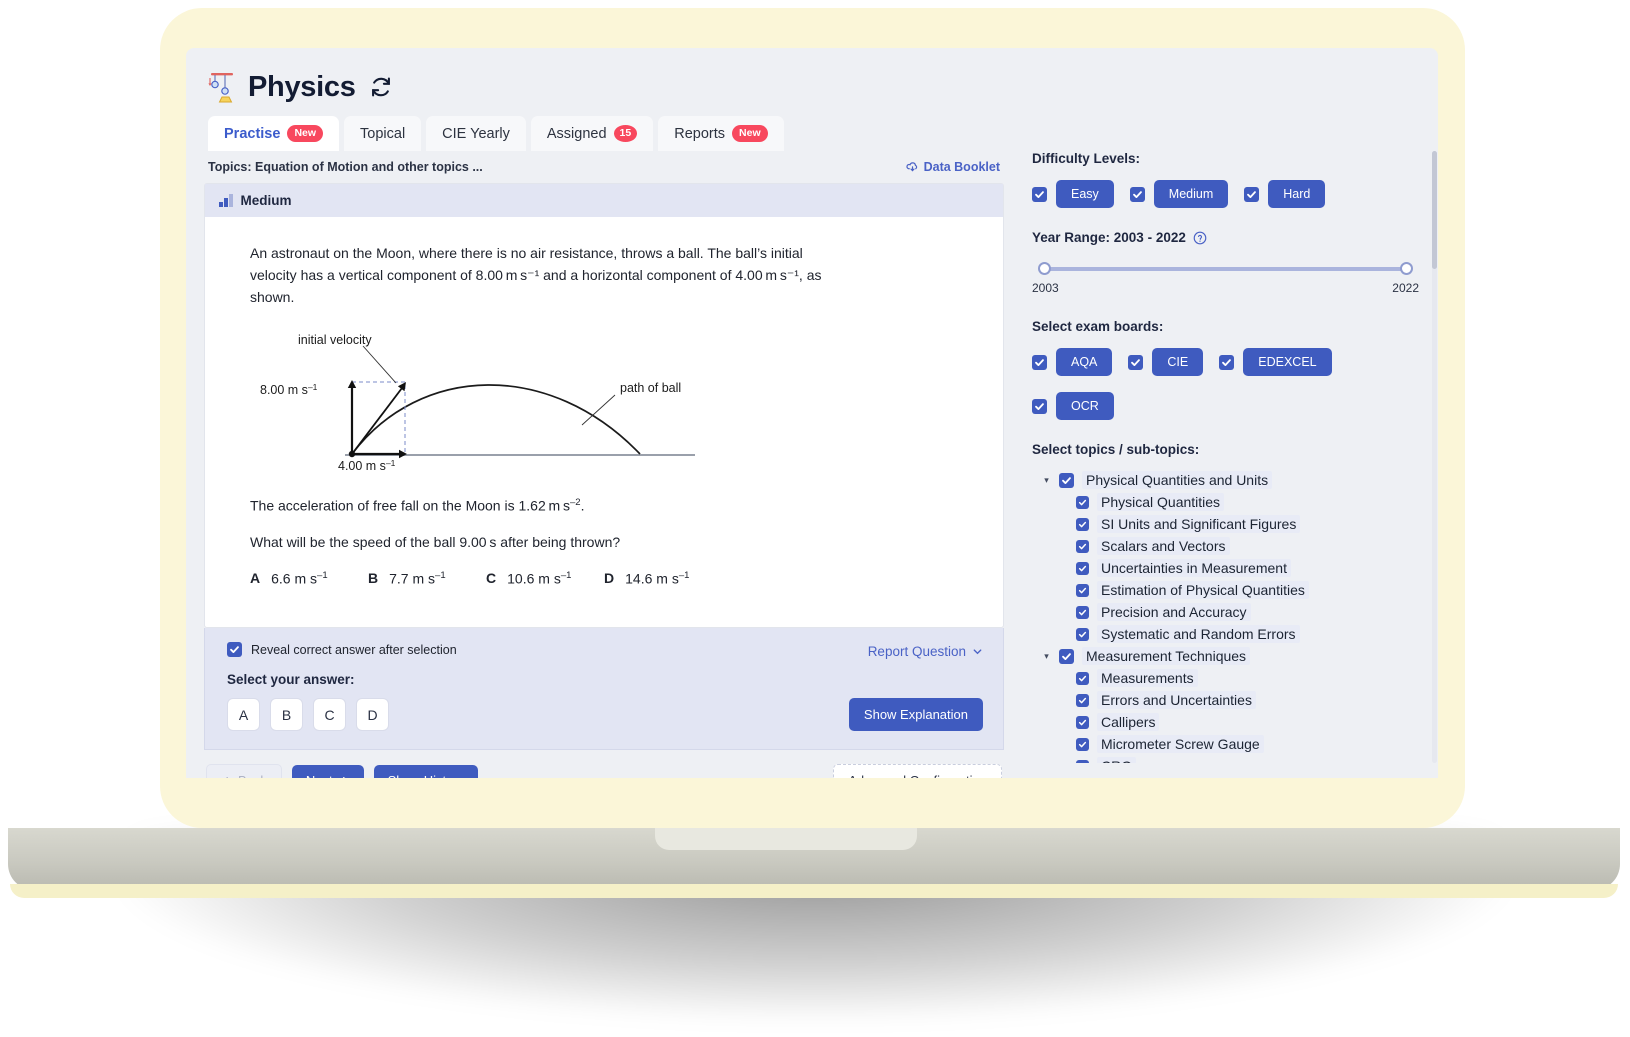  I want to click on option-c: C 10.6 m s–1, so click(545, 578).